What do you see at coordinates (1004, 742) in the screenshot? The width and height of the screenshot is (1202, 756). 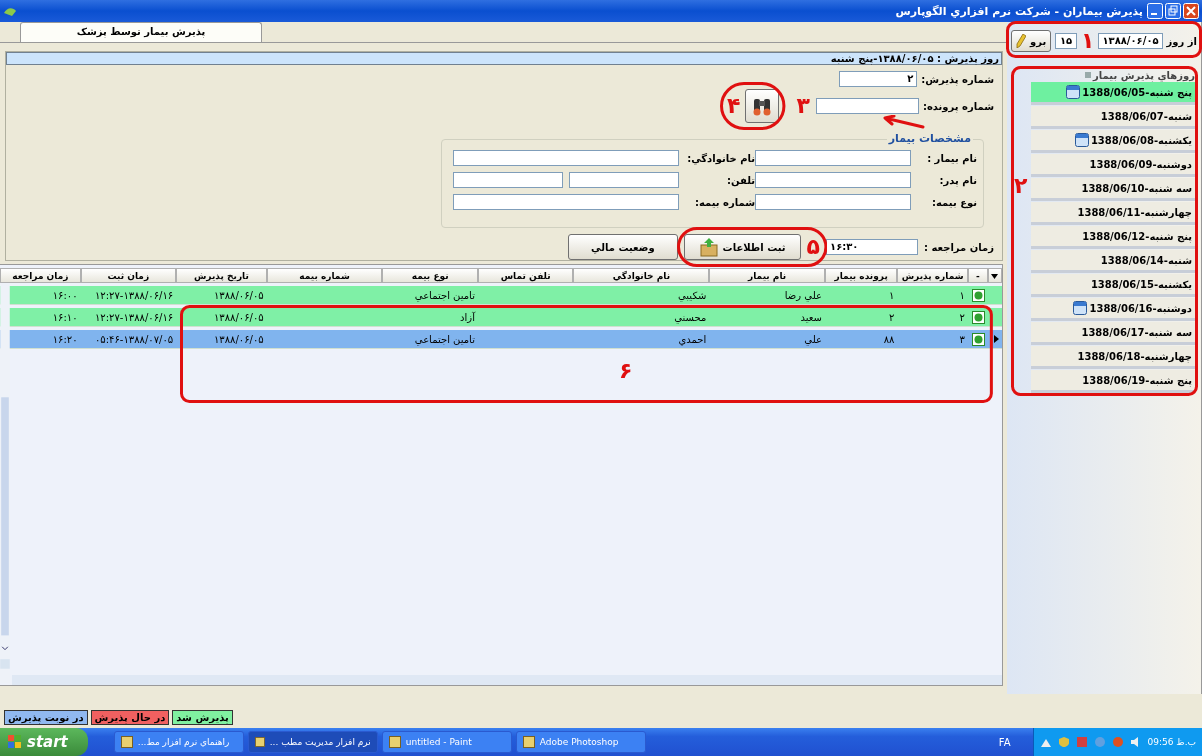 I see `language-indicator: FA` at bounding box center [1004, 742].